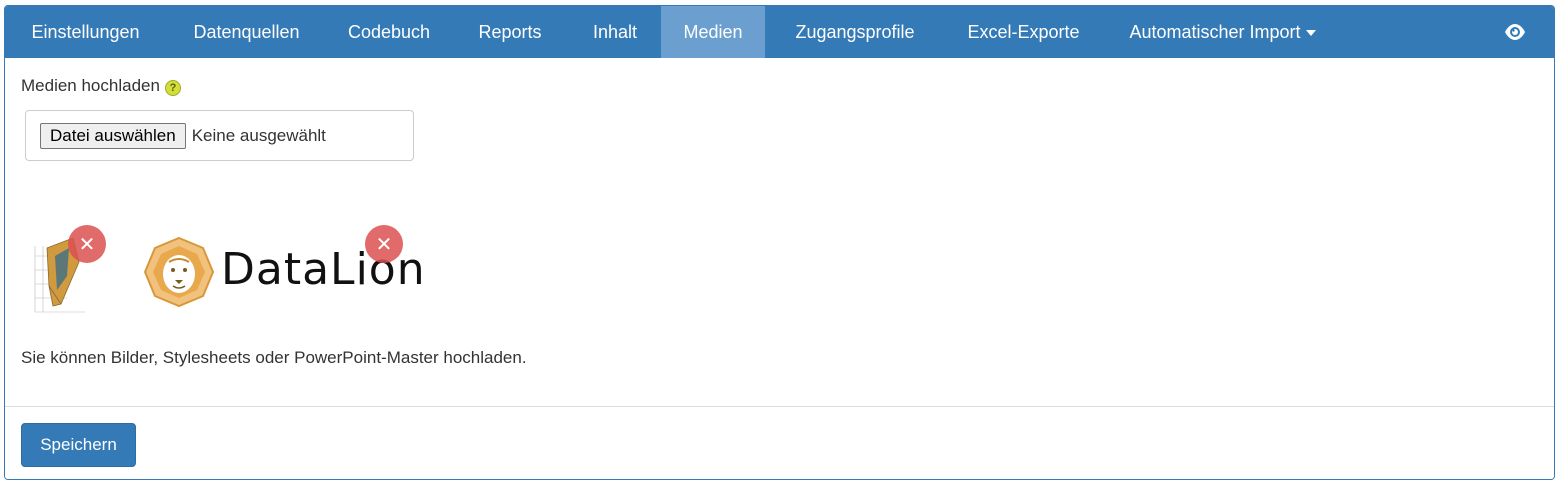 The height and width of the screenshot is (482, 1559). What do you see at coordinates (90, 85) in the screenshot?
I see `upload-label: Medien hochladen` at bounding box center [90, 85].